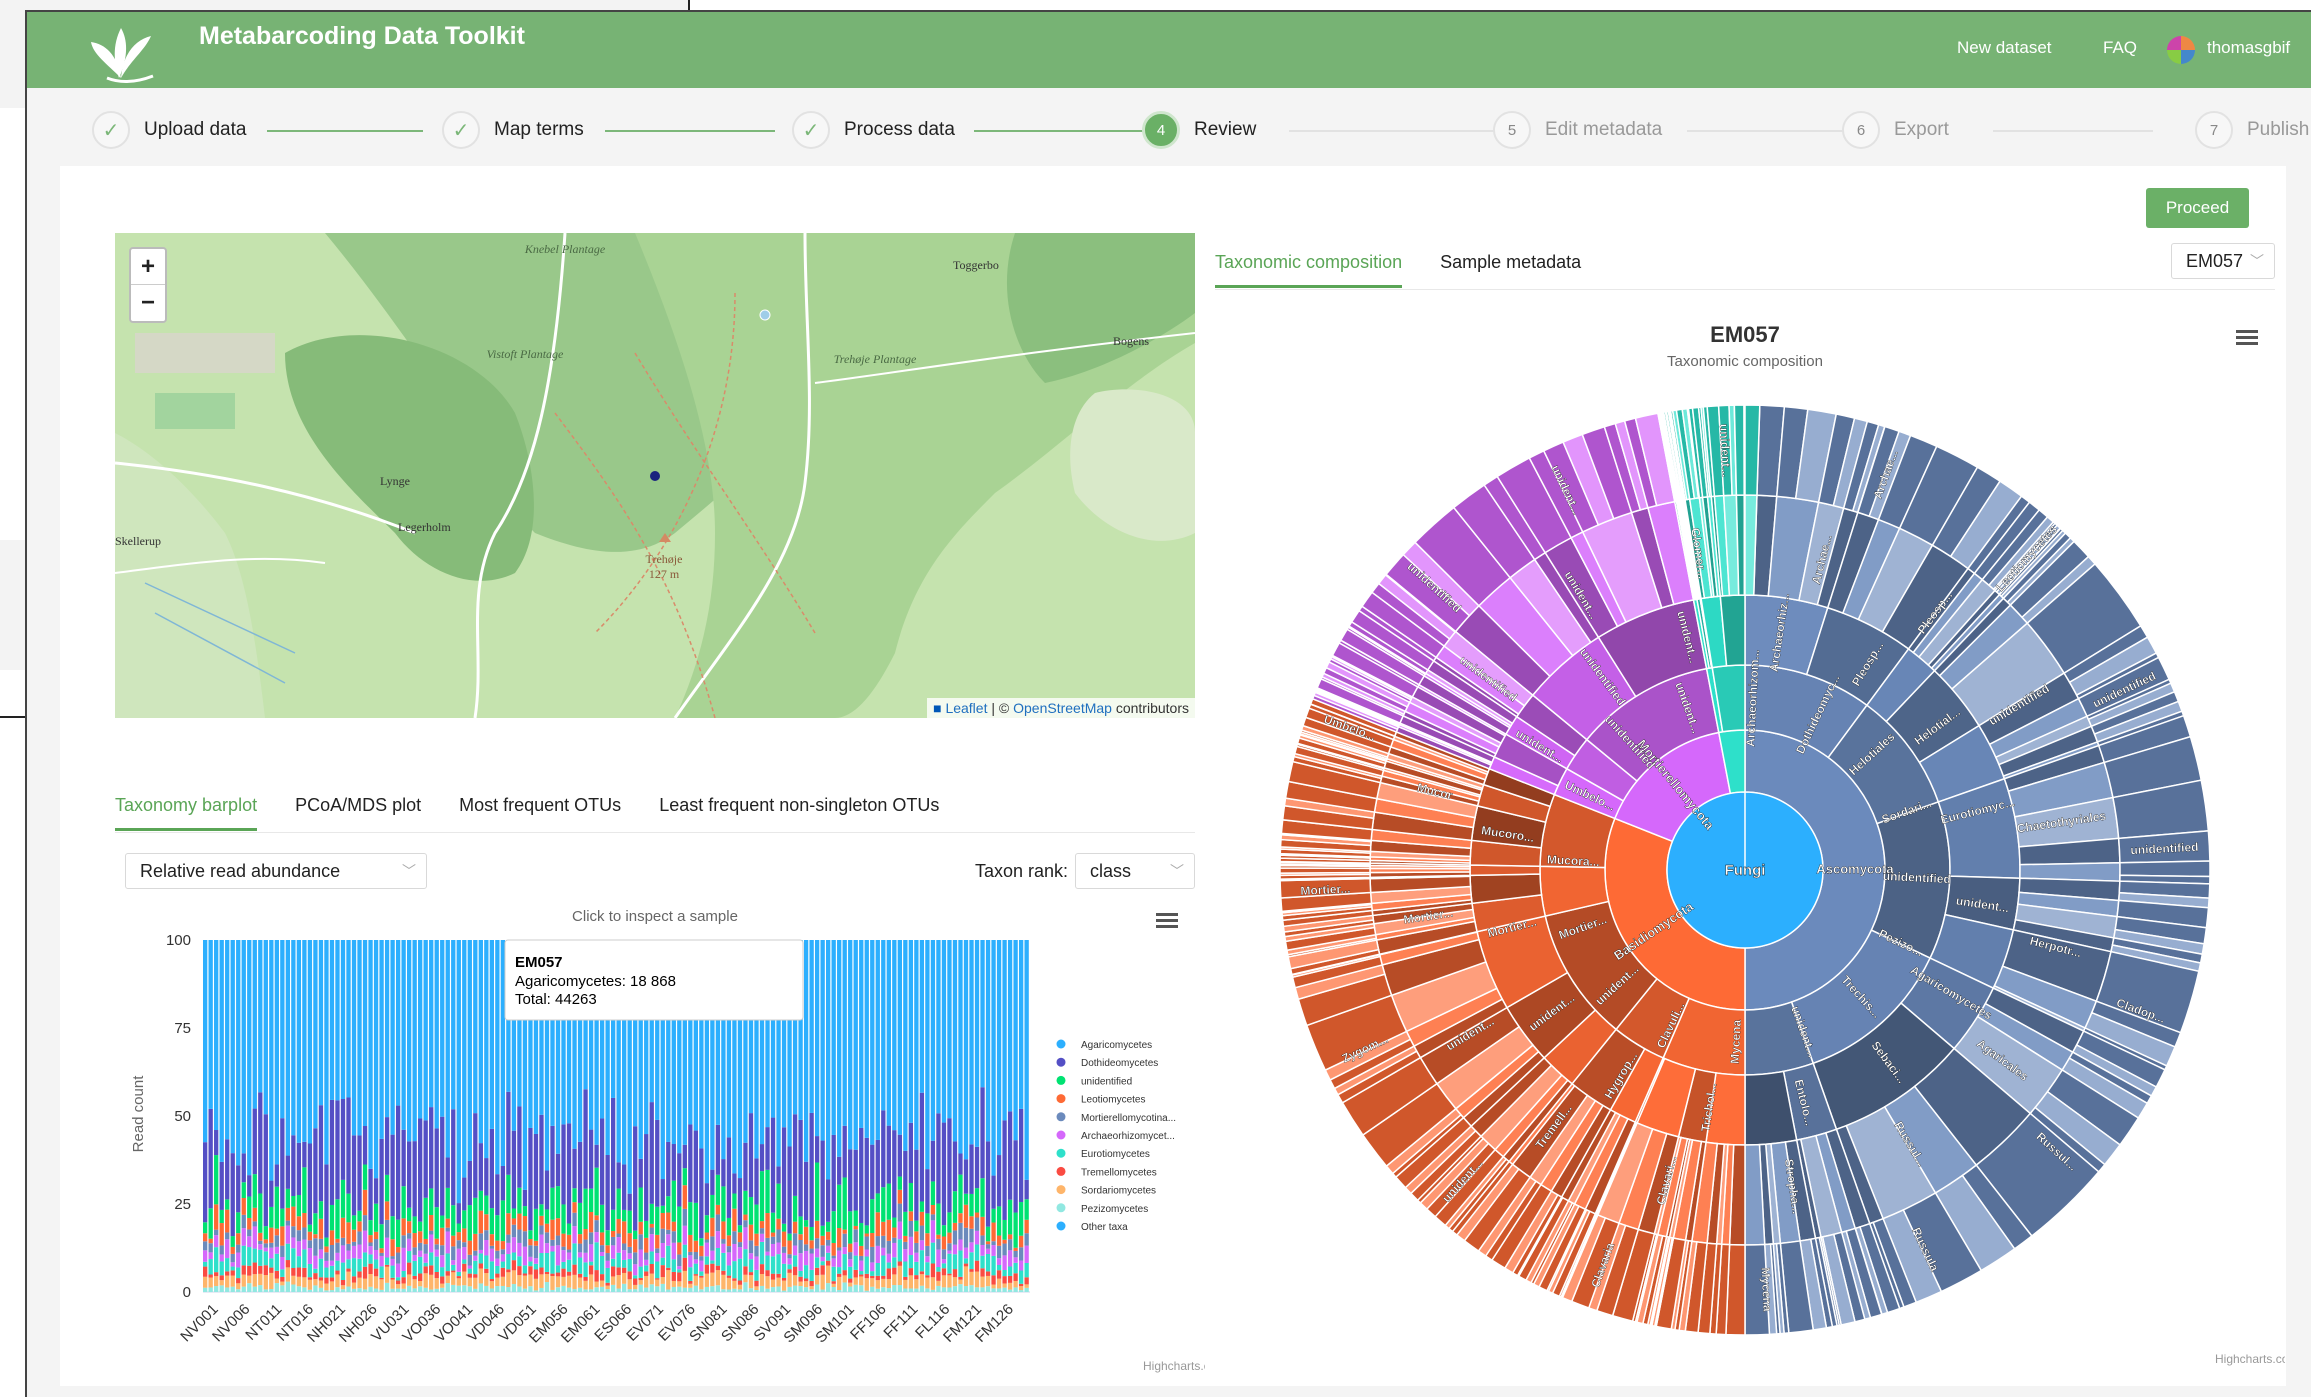 This screenshot has width=2311, height=1397. Describe the element at coordinates (2248, 48) in the screenshot. I see `user-menu: thomasgbif` at that location.